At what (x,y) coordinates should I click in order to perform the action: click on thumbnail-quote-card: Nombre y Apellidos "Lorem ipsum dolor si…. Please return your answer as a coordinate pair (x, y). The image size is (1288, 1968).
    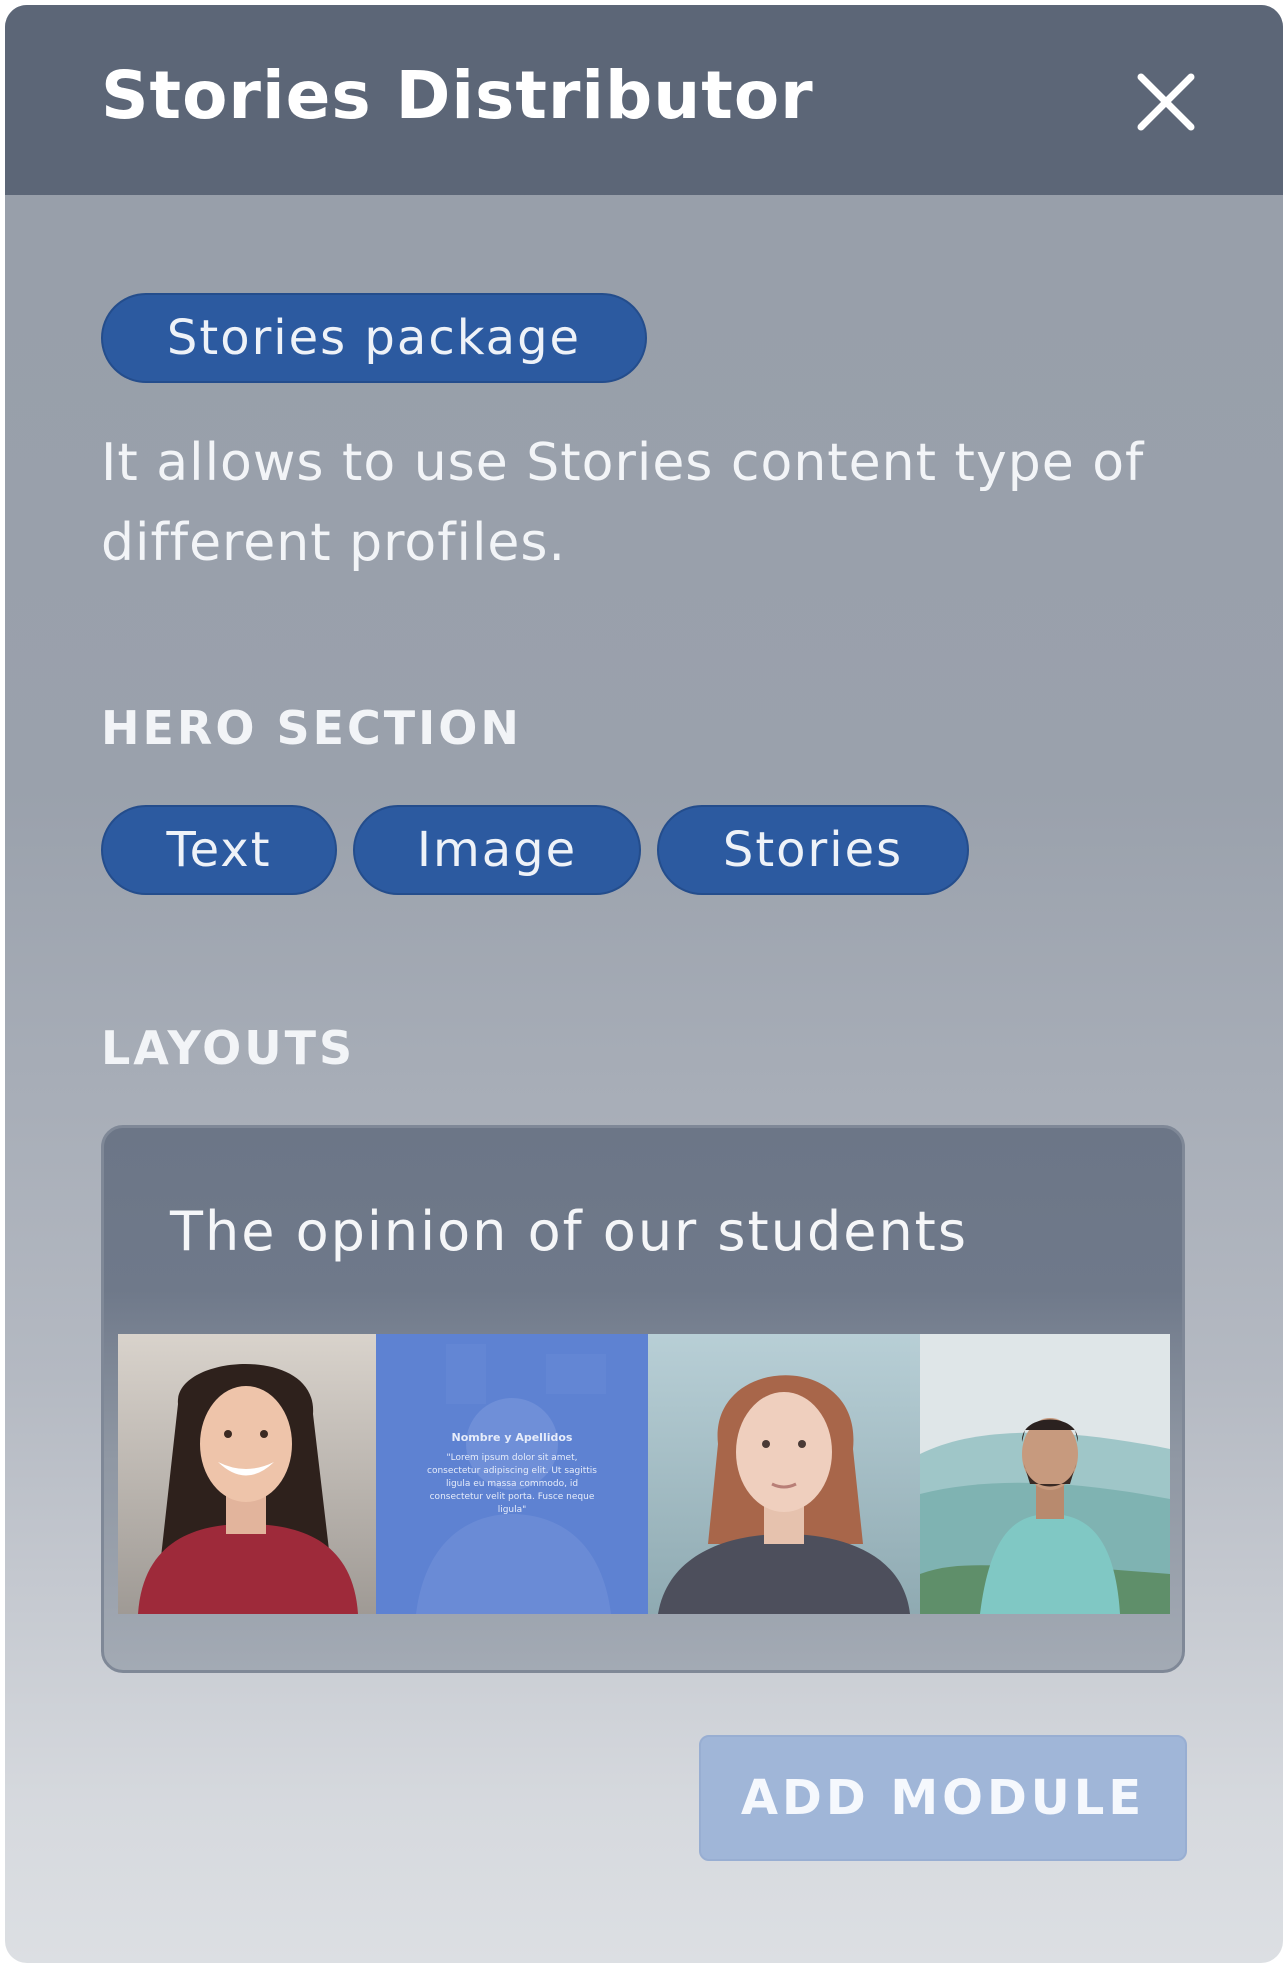
    Looking at the image, I should click on (512, 1474).